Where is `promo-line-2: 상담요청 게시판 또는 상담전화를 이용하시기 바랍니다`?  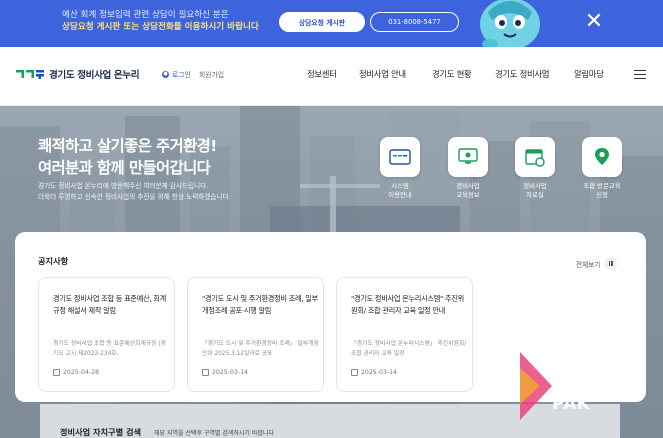
promo-line-2: 상담요청 게시판 또는 상담전화를 이용하시기 바랍니다 is located at coordinates (160, 27).